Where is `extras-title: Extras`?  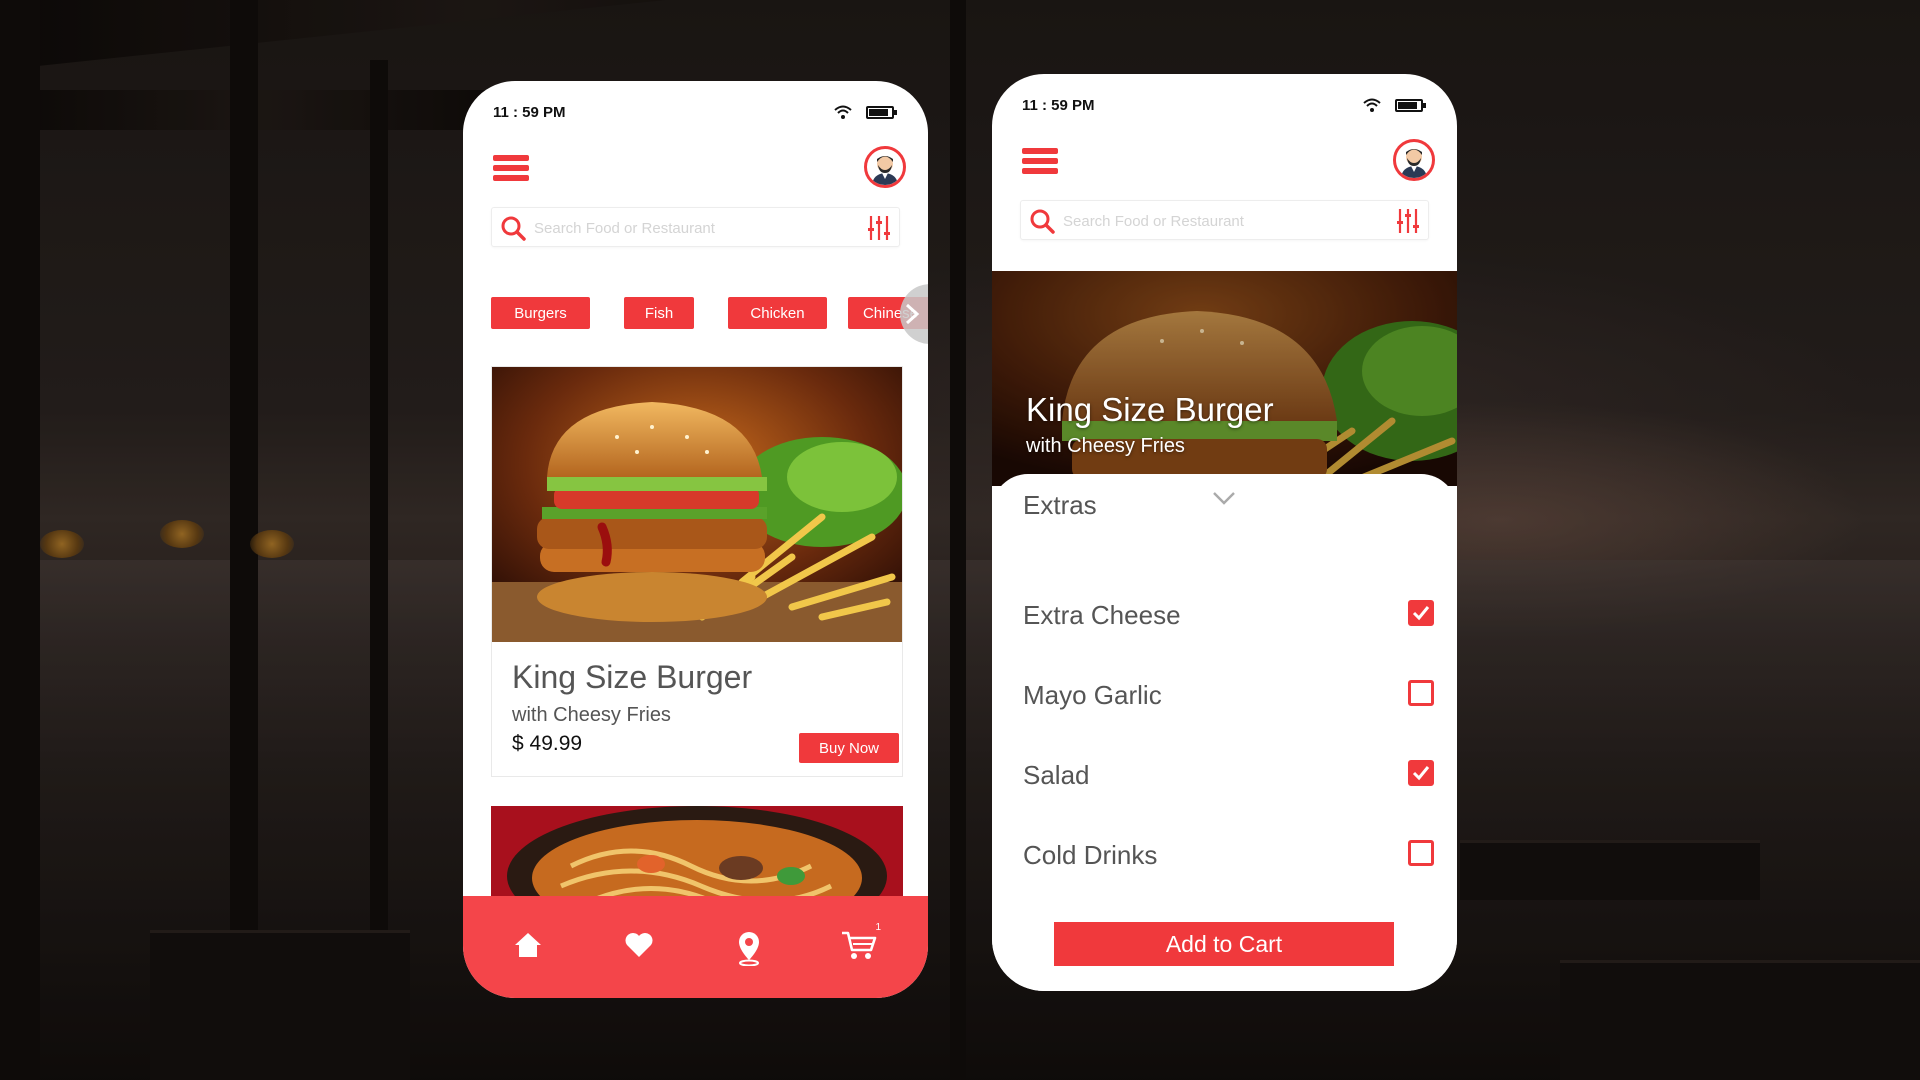
extras-title: Extras is located at coordinates (1060, 505).